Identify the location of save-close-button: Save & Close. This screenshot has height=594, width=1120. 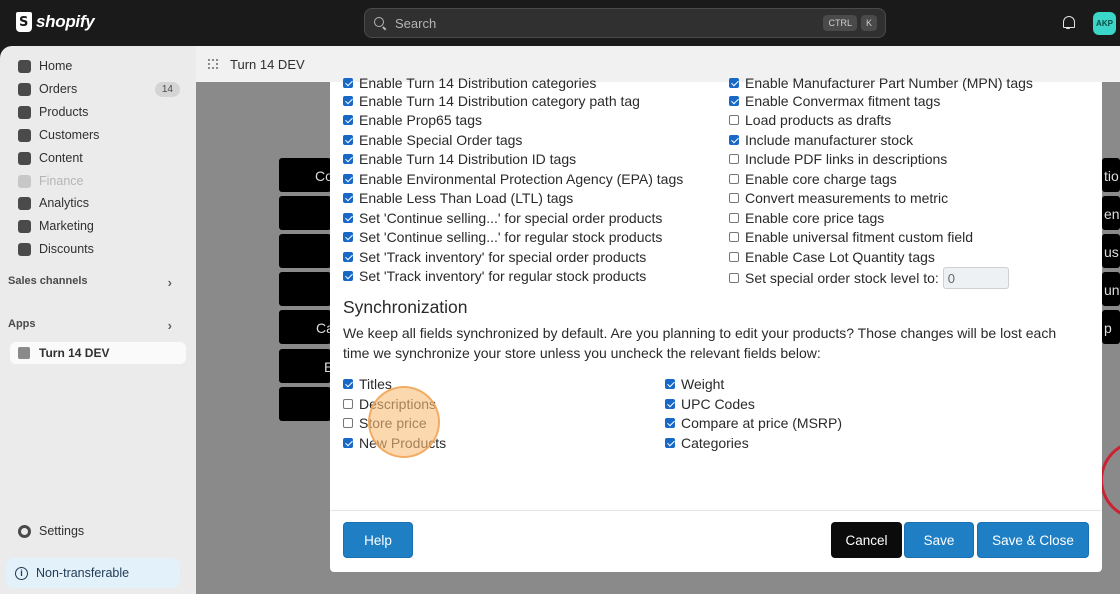
(1033, 540).